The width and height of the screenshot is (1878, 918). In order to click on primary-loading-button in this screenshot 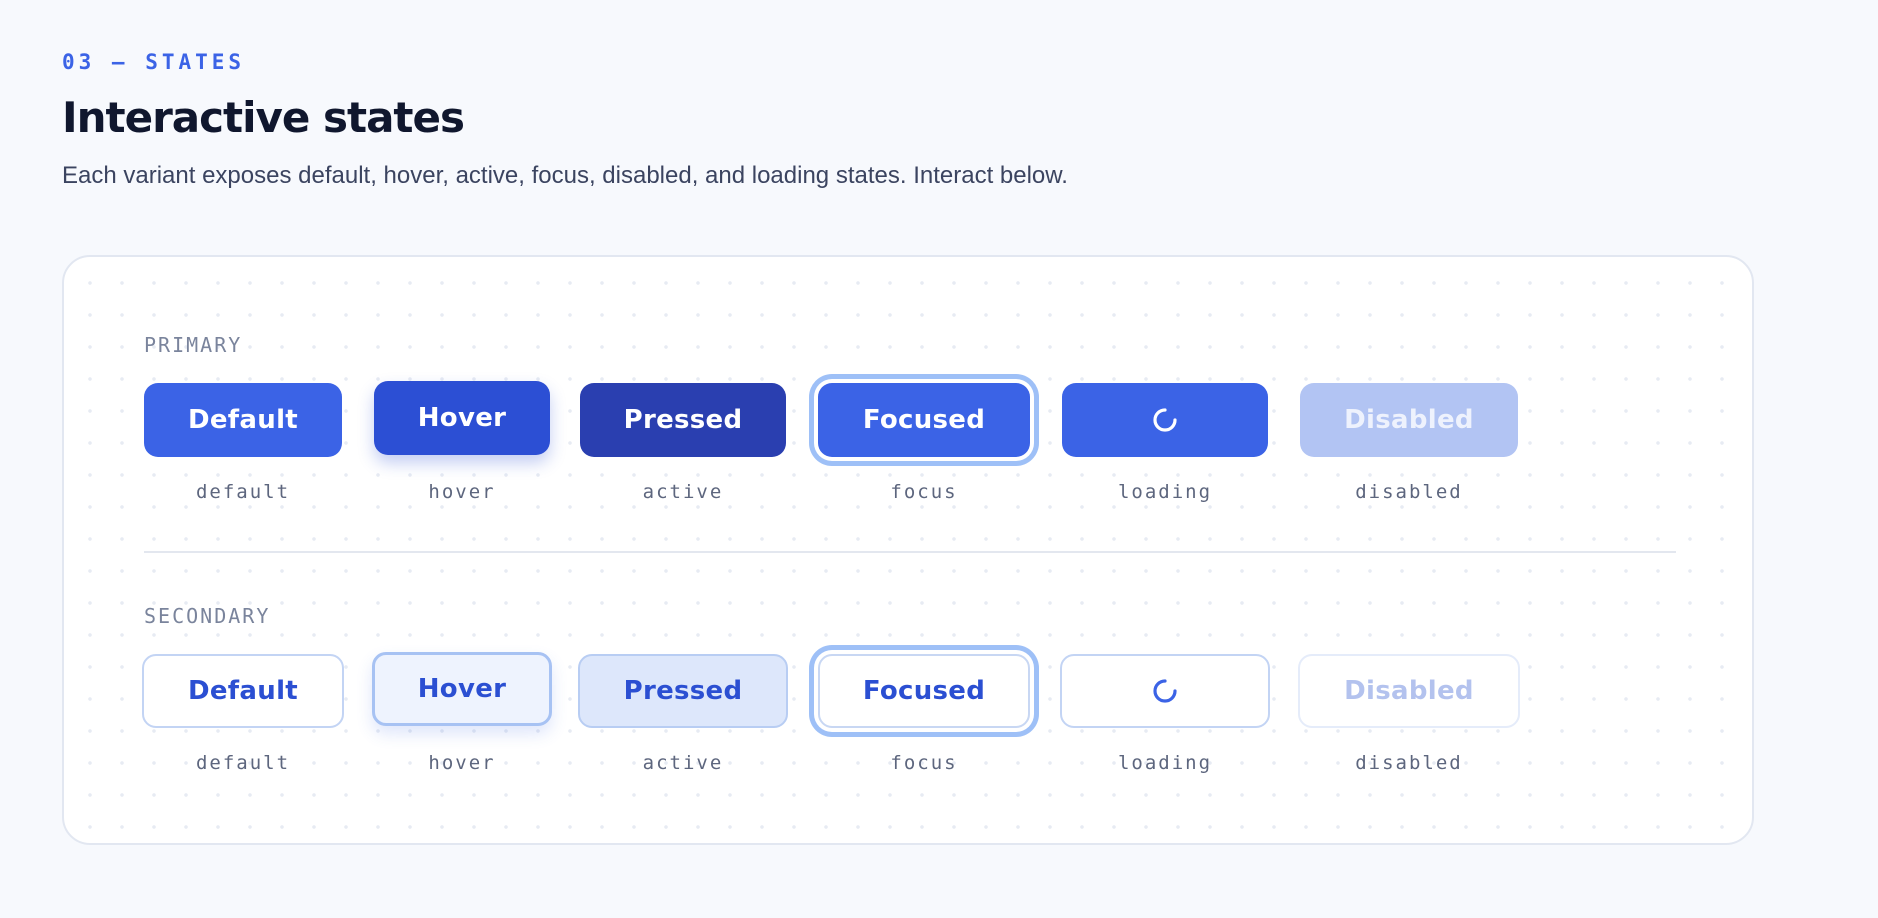, I will do `click(1165, 420)`.